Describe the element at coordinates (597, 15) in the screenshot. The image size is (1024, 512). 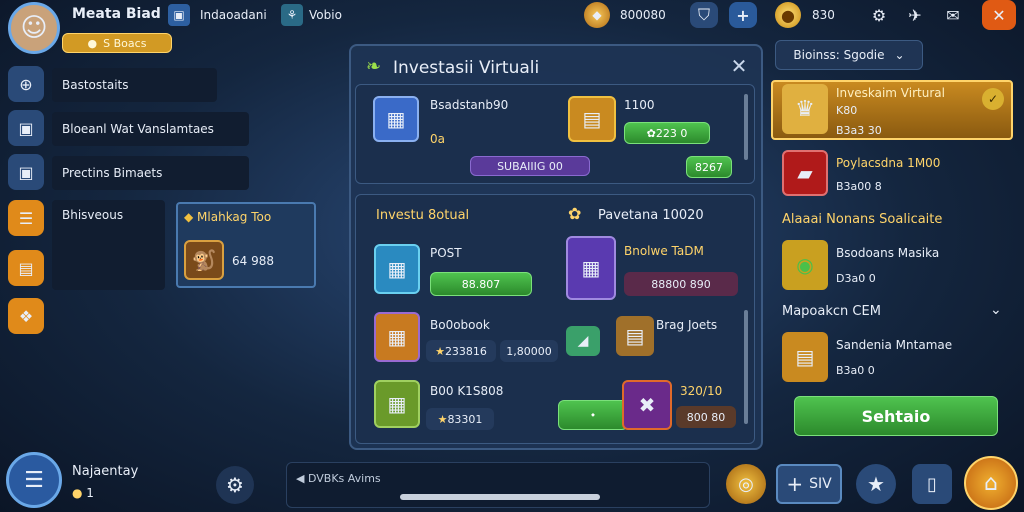
I see `gem-icon: ◆` at that location.